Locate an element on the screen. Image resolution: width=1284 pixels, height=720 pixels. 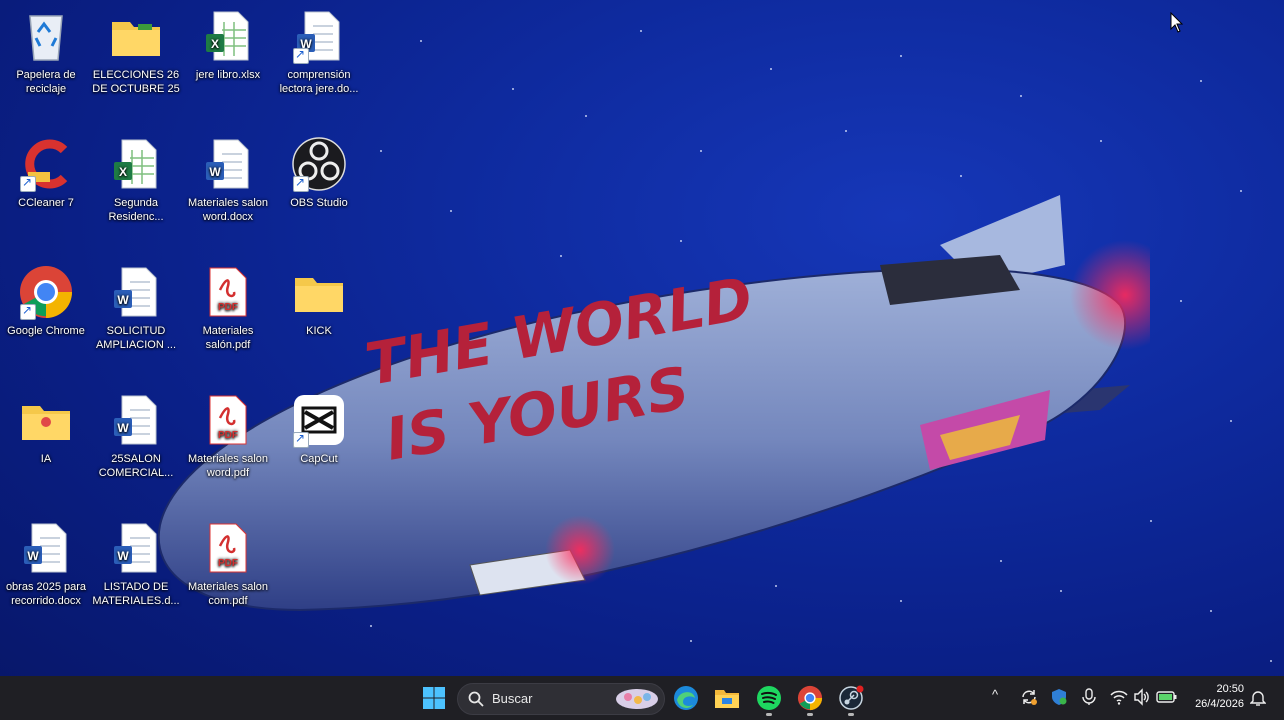
clock-time: 20:50 is located at coordinates (1230, 689).